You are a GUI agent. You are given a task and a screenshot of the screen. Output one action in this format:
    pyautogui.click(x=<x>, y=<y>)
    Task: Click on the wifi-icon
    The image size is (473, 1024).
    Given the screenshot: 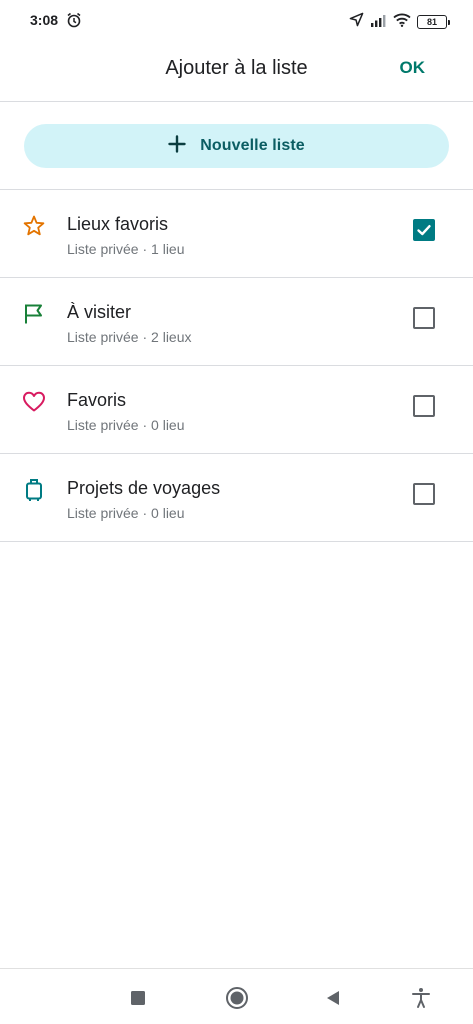 What is the action you would take?
    pyautogui.click(x=402, y=22)
    